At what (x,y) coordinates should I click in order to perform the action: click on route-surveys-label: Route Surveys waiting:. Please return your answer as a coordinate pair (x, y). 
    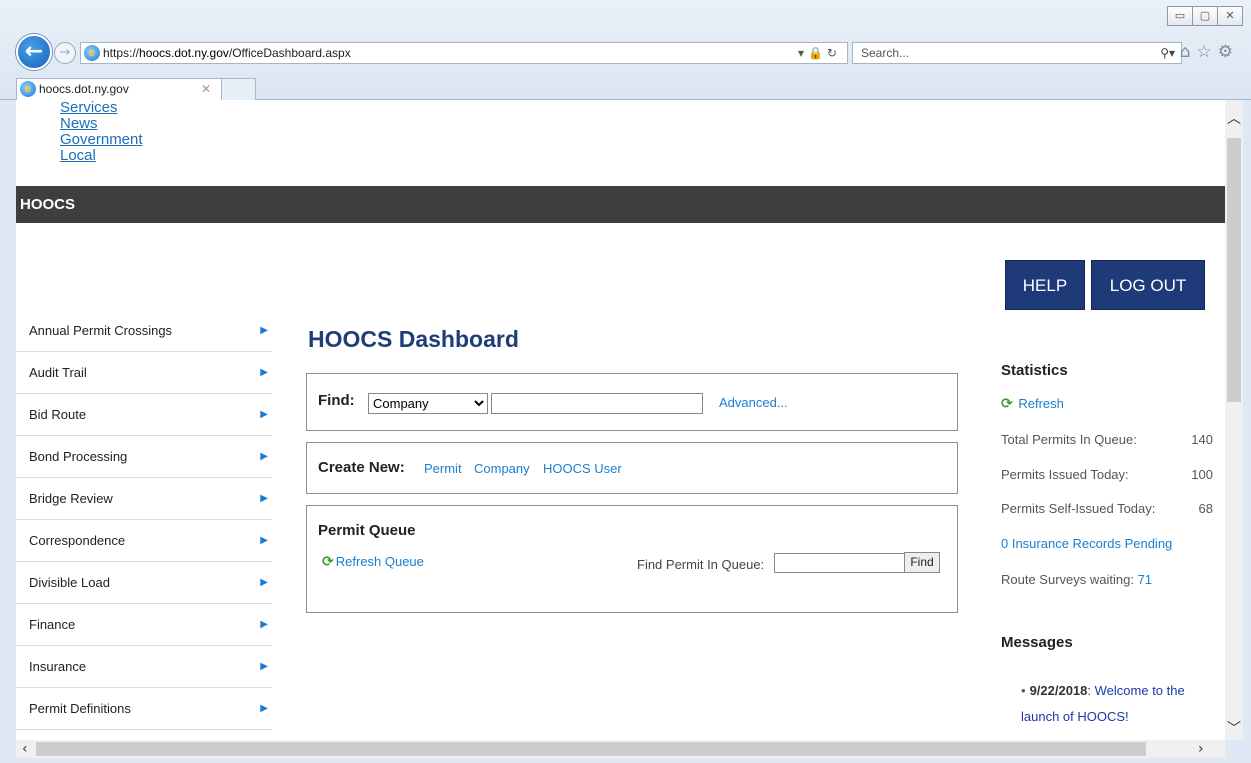
    Looking at the image, I should click on (1067, 579).